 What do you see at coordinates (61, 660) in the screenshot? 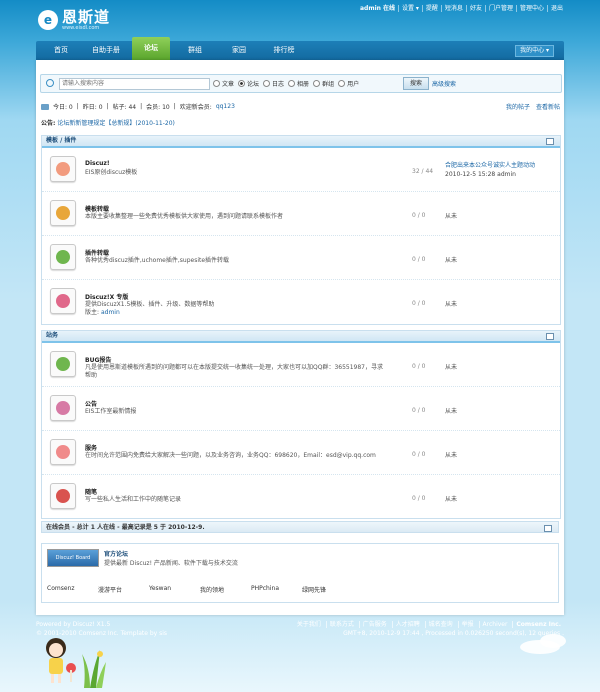
I see `girl-illustration` at bounding box center [61, 660].